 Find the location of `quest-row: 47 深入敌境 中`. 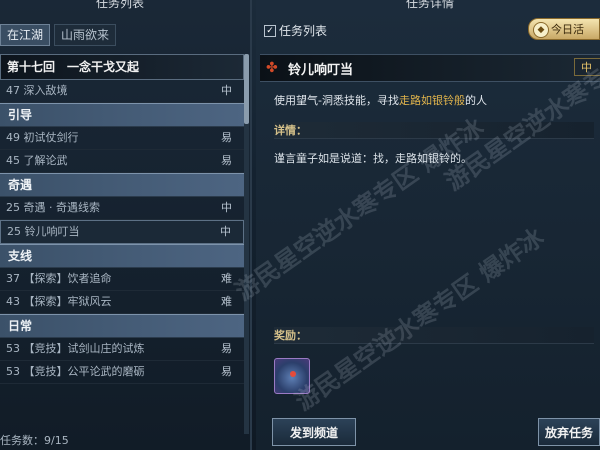

quest-row: 47 深入敌境 中 is located at coordinates (122, 91).